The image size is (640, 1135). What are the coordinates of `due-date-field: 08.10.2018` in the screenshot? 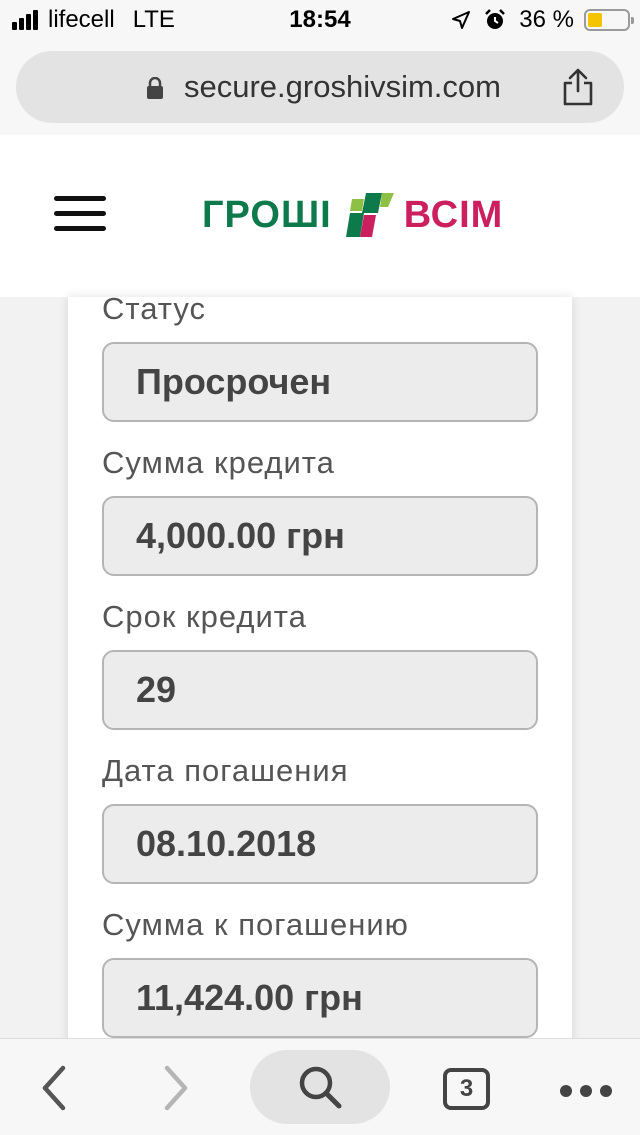 It's located at (320, 844).